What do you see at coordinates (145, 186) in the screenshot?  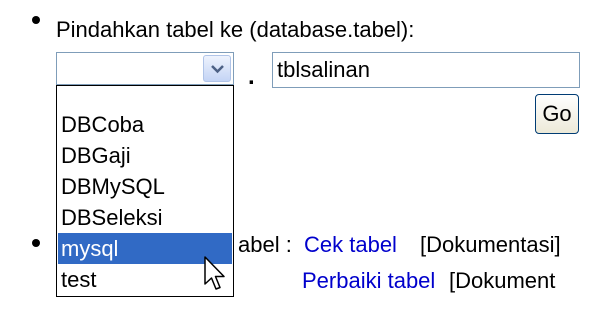 I see `dropdown-option-dbmysql: DBMySQL` at bounding box center [145, 186].